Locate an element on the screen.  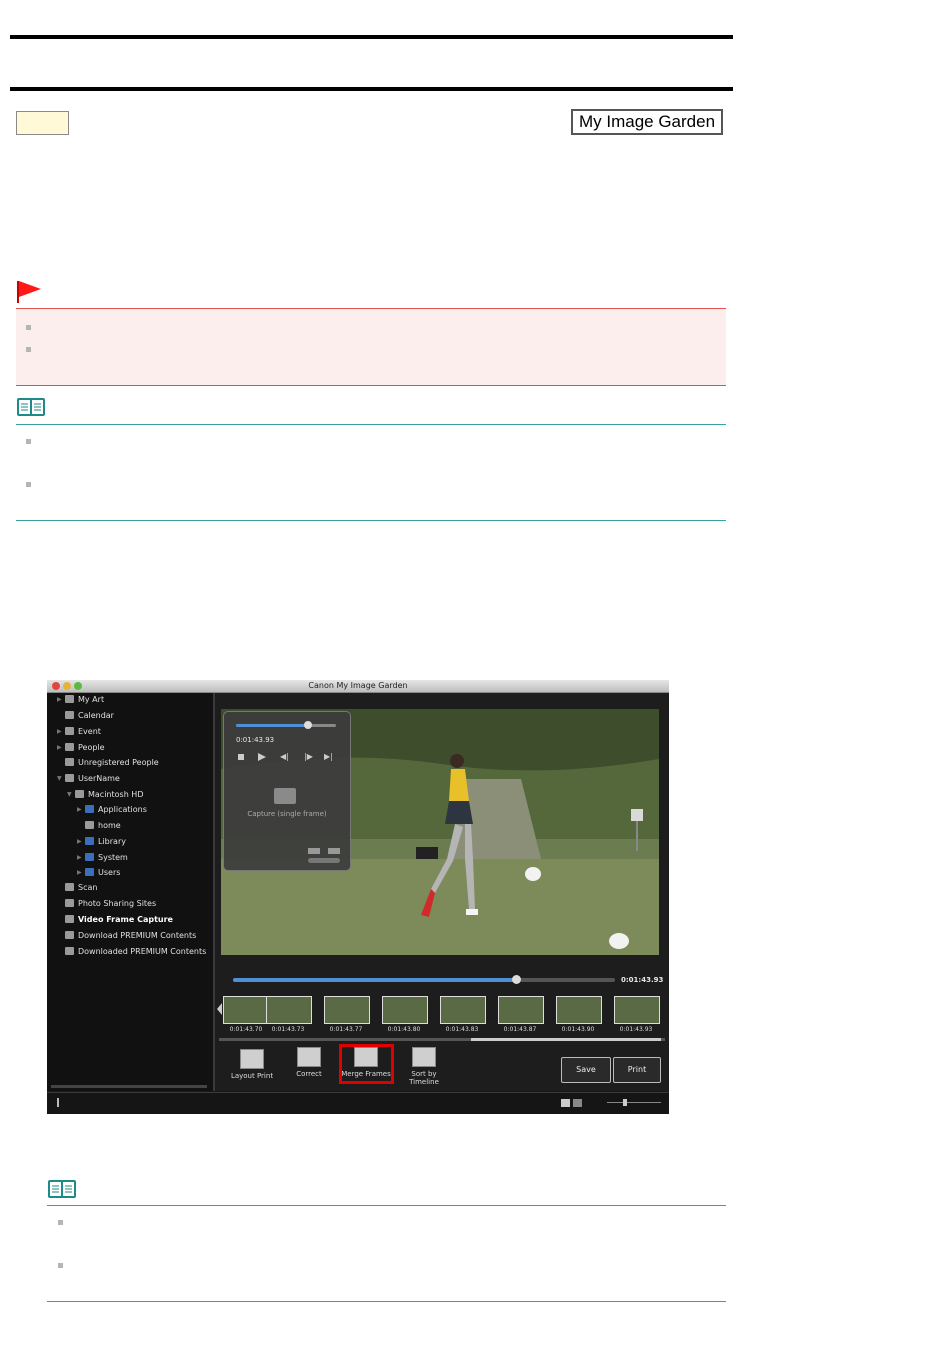
stop-icon is located at coordinates (241, 757).